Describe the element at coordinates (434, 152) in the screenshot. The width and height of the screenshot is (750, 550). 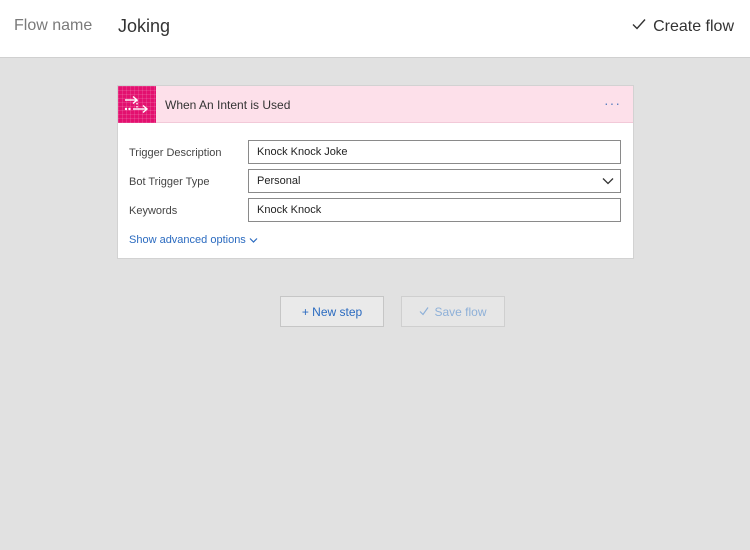
I see `trigger-description-input: Knock Knock Joke` at that location.